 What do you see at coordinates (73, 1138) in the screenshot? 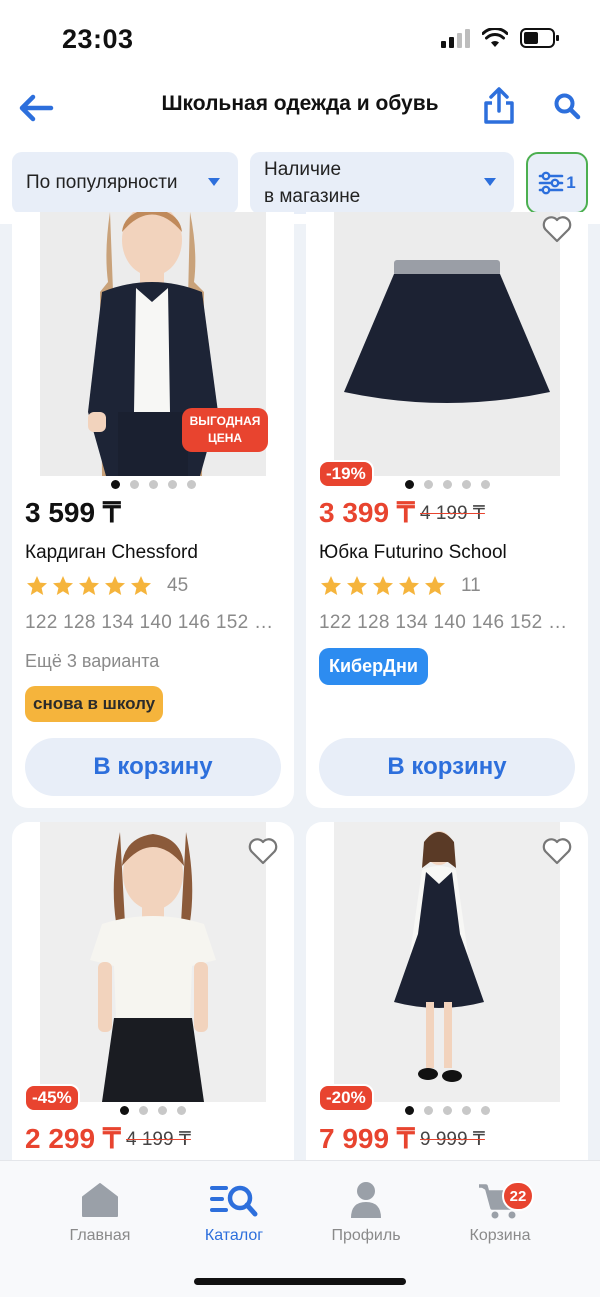
I see `product-price: 2 299 ₸` at bounding box center [73, 1138].